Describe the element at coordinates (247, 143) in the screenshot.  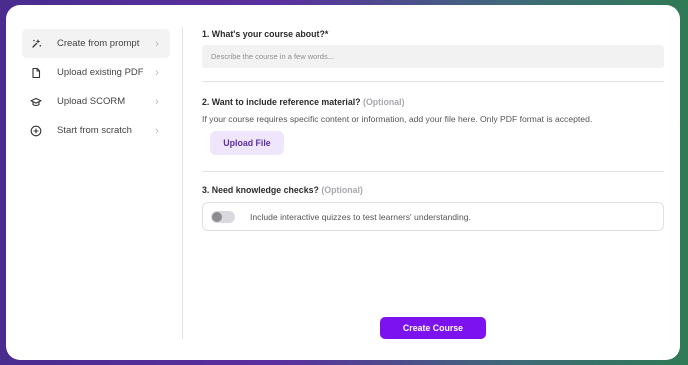
I see `upload-file-button: Upload File` at that location.